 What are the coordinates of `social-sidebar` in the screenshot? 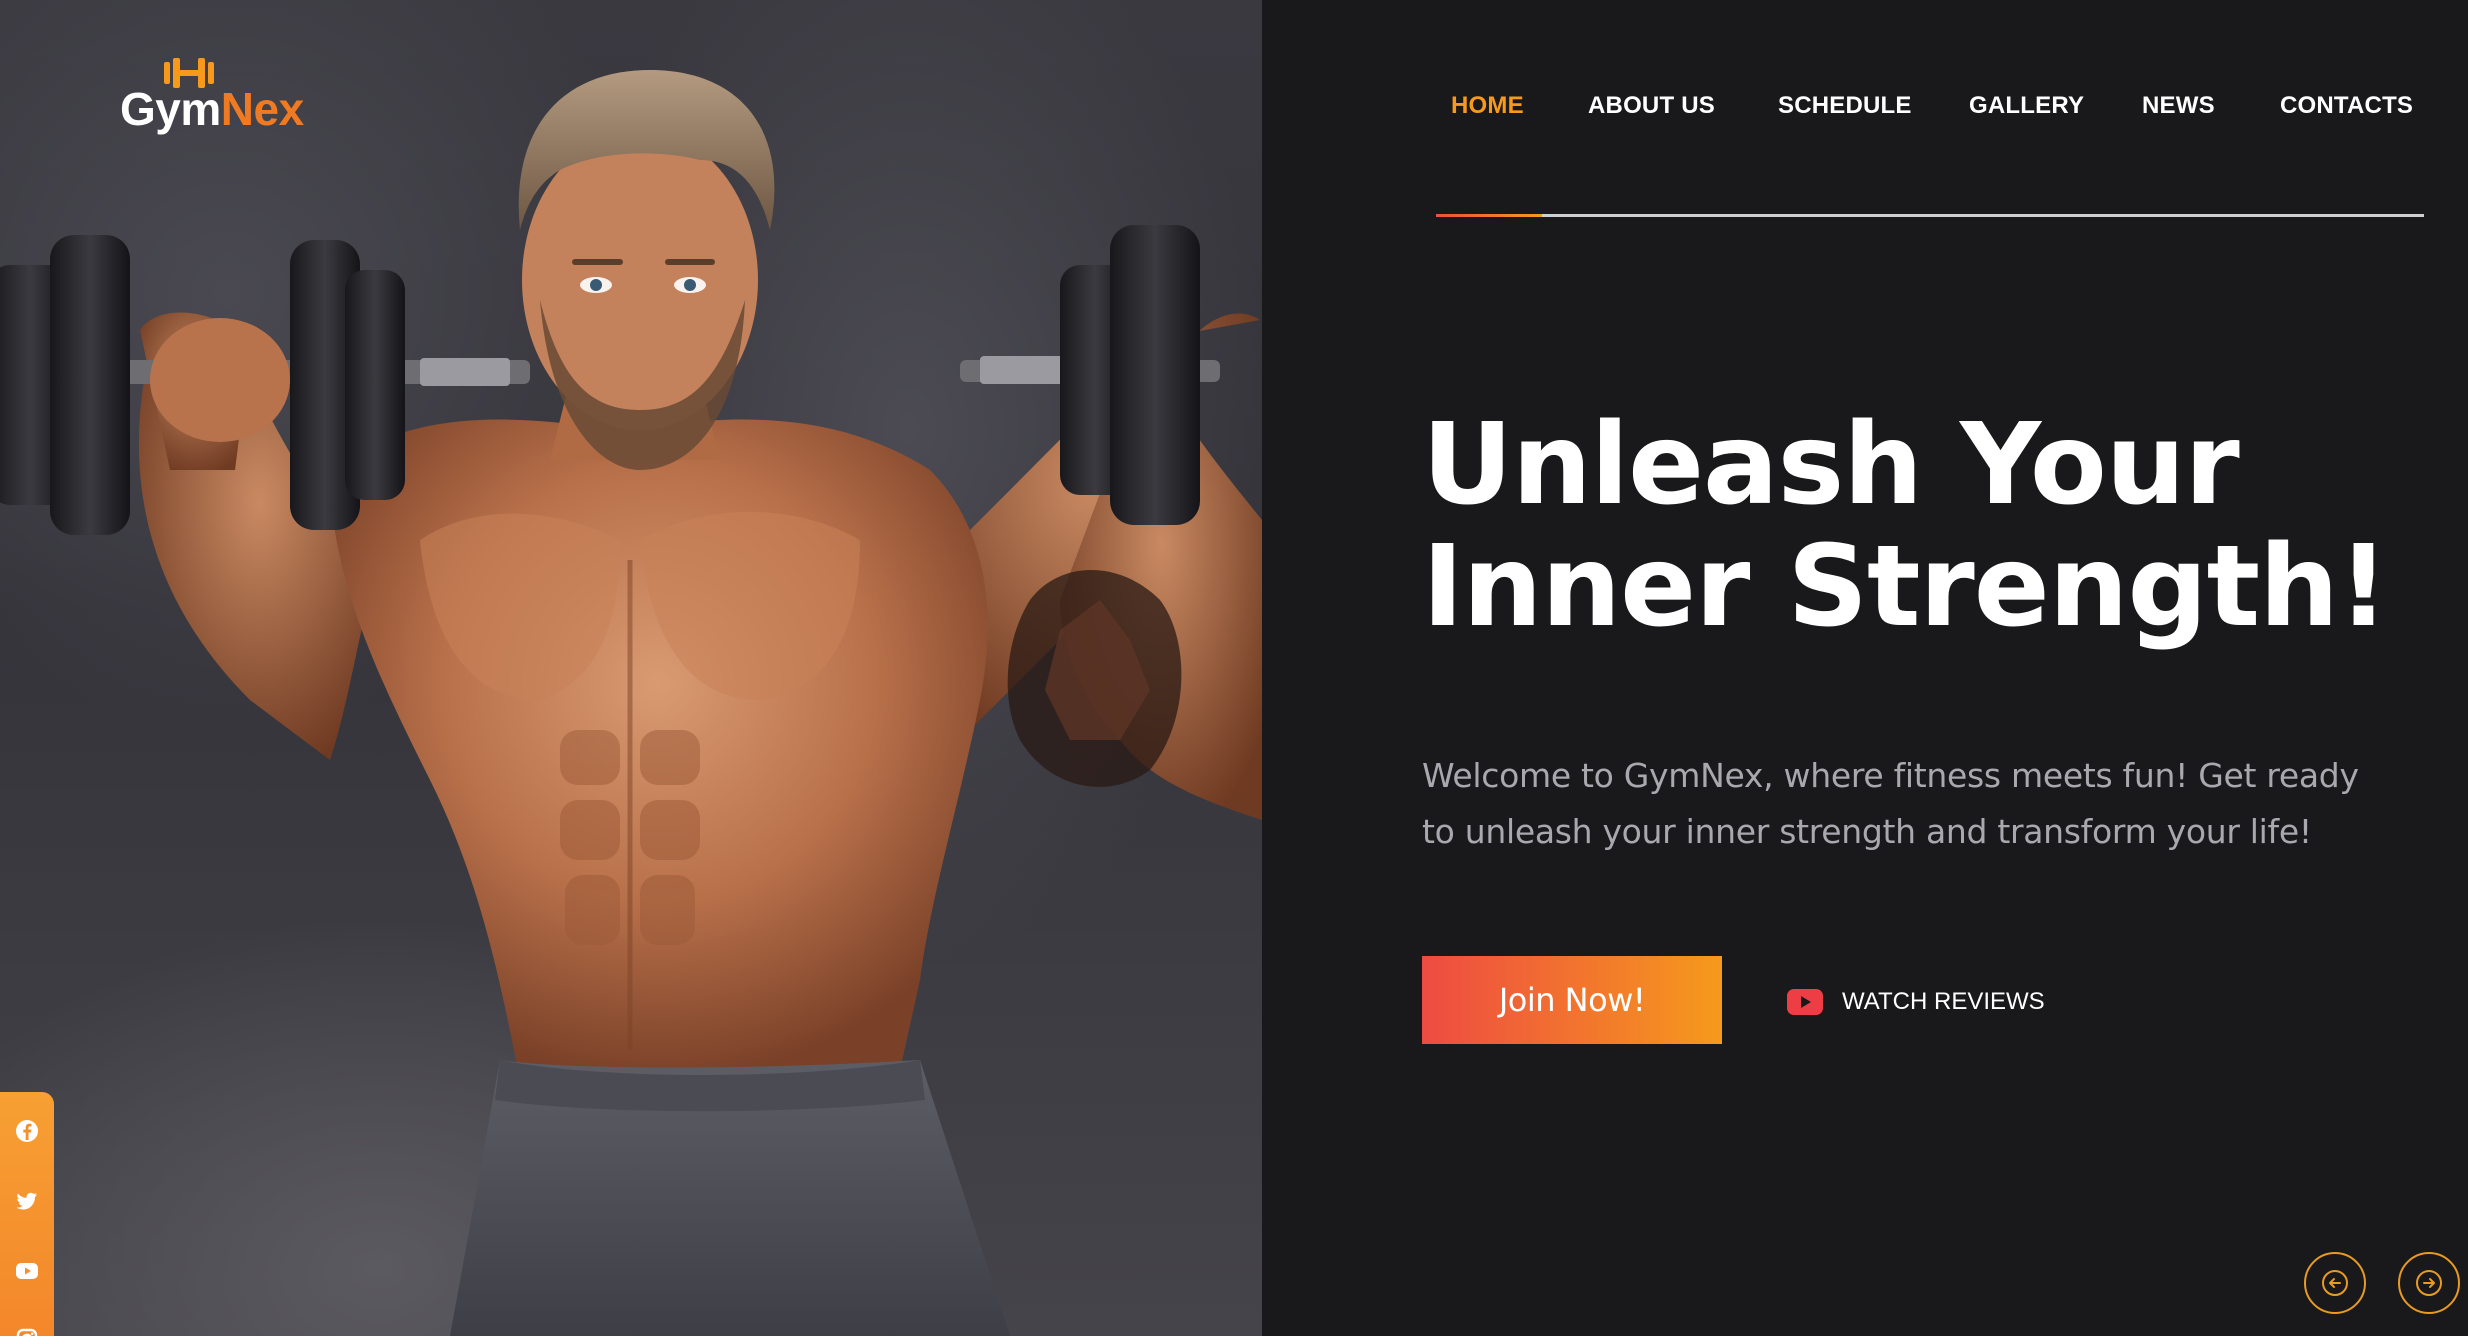 It's located at (27, 1214).